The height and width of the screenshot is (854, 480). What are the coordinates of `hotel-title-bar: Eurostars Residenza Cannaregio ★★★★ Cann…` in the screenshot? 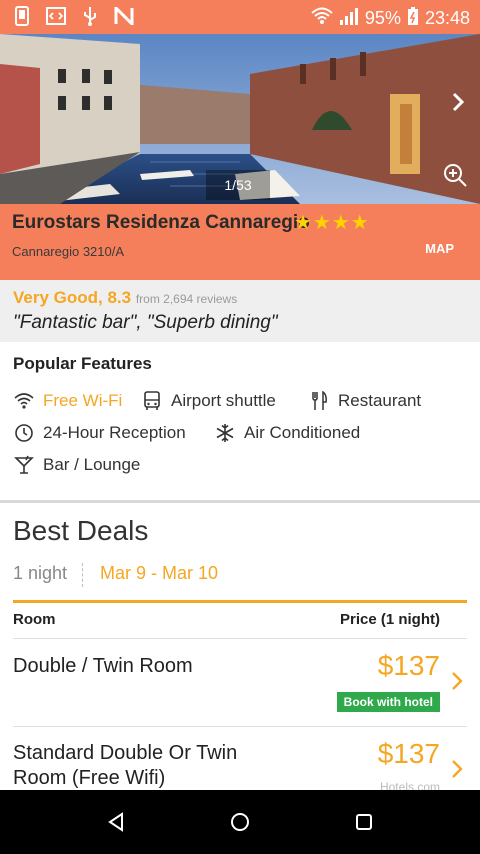 It's located at (240, 242).